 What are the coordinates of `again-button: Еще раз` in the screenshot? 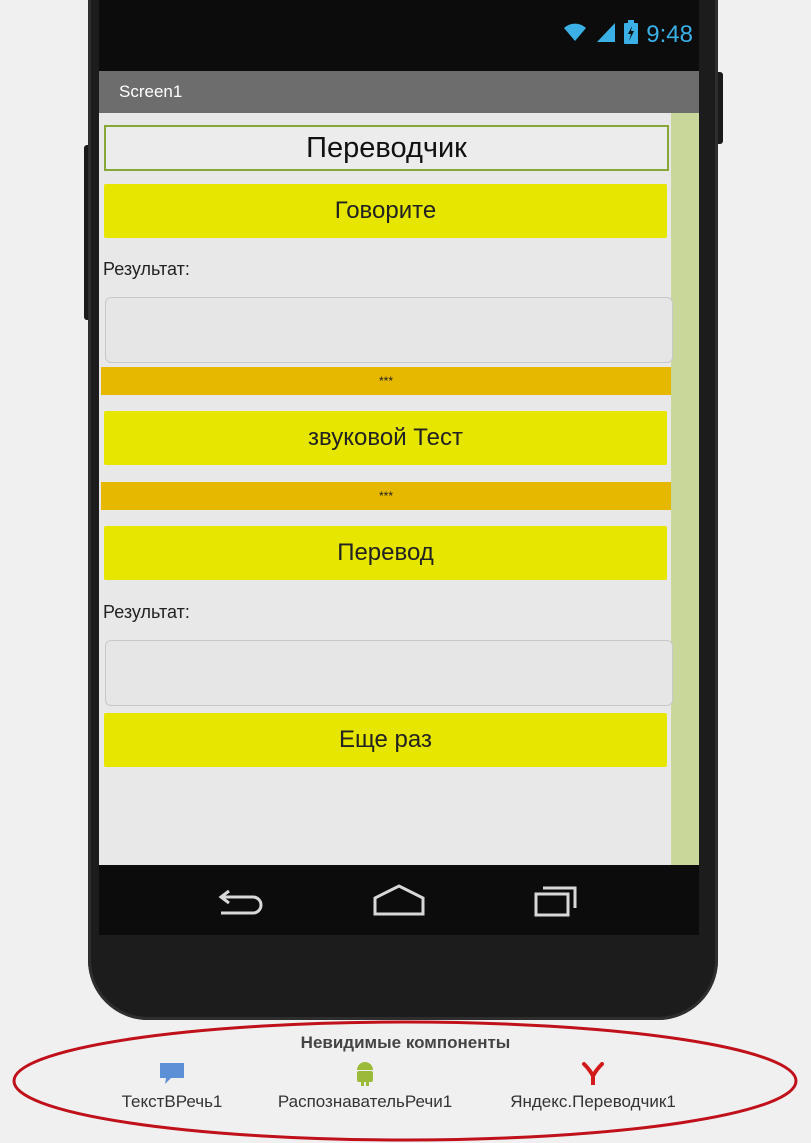 It's located at (385, 740).